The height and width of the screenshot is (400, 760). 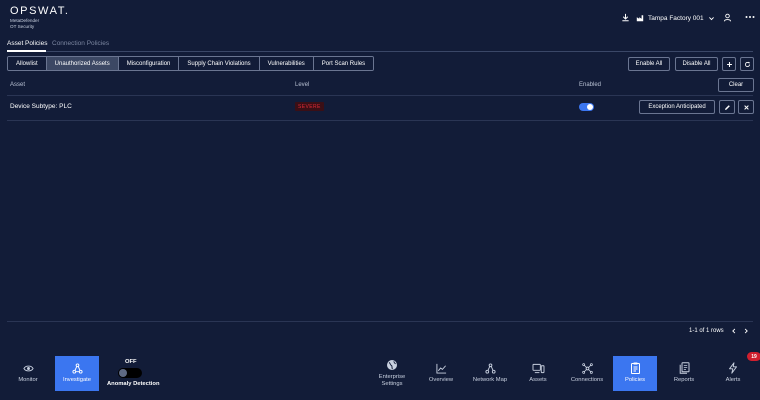 I want to click on more-icon, so click(x=750, y=17).